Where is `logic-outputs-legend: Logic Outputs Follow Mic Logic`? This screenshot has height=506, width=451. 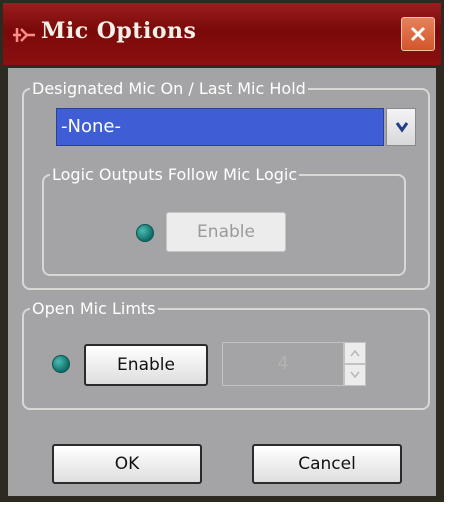 logic-outputs-legend: Logic Outputs Follow Mic Logic is located at coordinates (175, 174).